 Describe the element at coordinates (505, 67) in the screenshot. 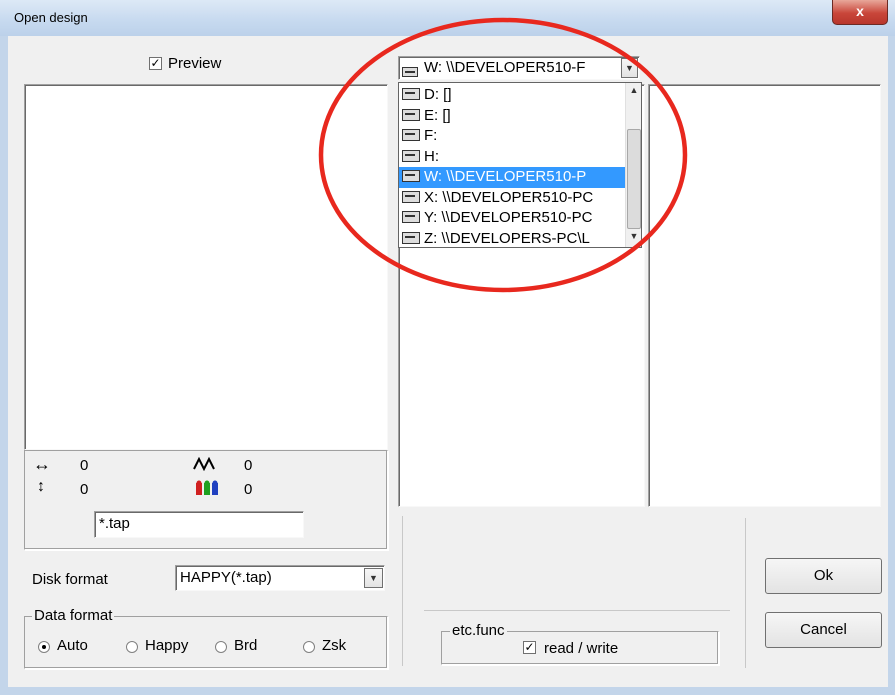

I see `drive-select-value: W: \\DEVELOPER510-F` at that location.